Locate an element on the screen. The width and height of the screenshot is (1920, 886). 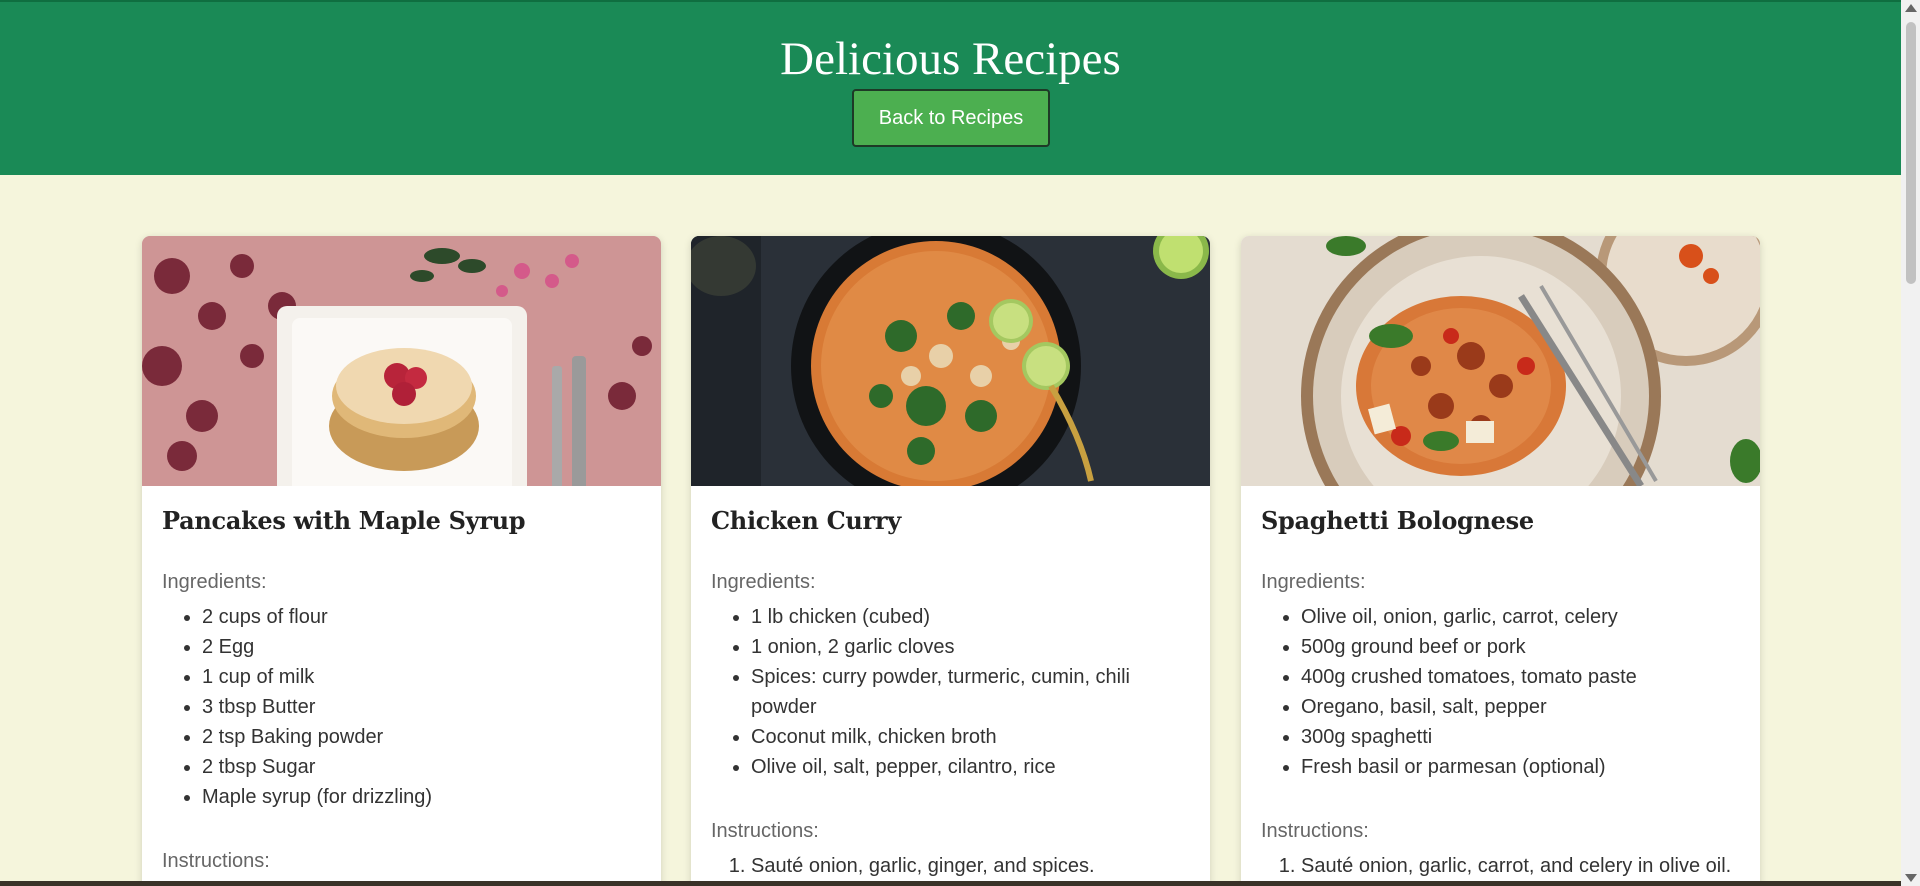
curry-photo is located at coordinates (950, 361).